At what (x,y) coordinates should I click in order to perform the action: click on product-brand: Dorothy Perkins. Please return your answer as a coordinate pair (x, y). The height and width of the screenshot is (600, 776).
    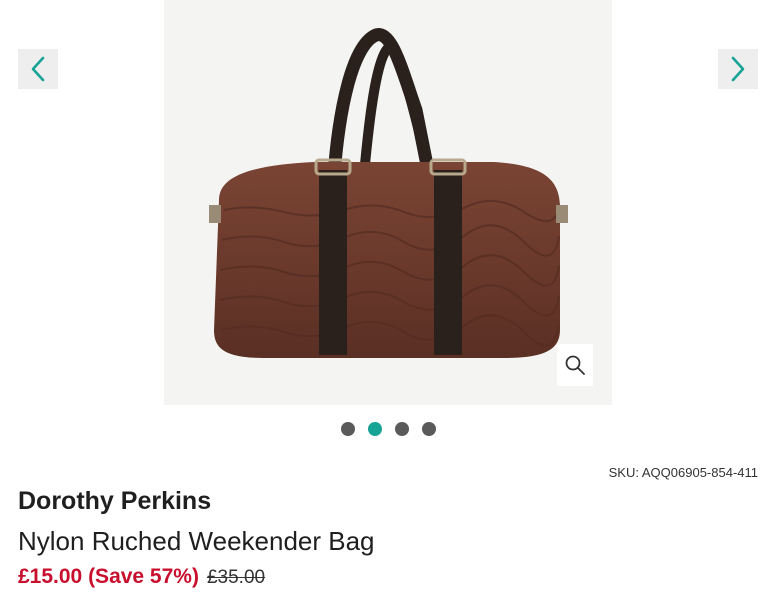
    Looking at the image, I should click on (115, 501).